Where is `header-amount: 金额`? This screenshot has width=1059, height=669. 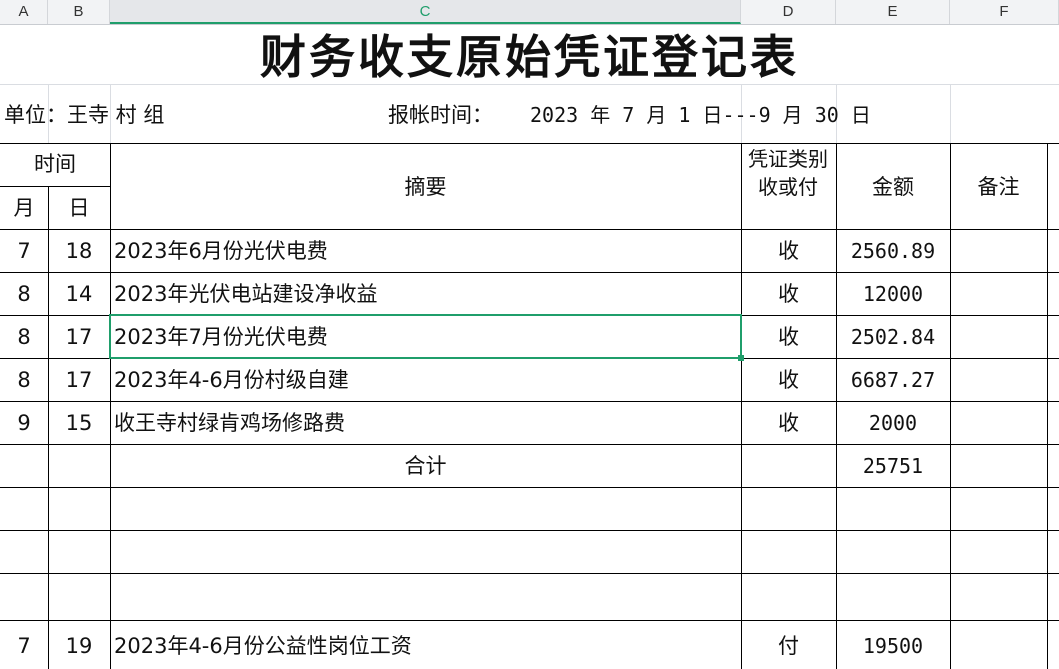 header-amount: 金额 is located at coordinates (893, 187).